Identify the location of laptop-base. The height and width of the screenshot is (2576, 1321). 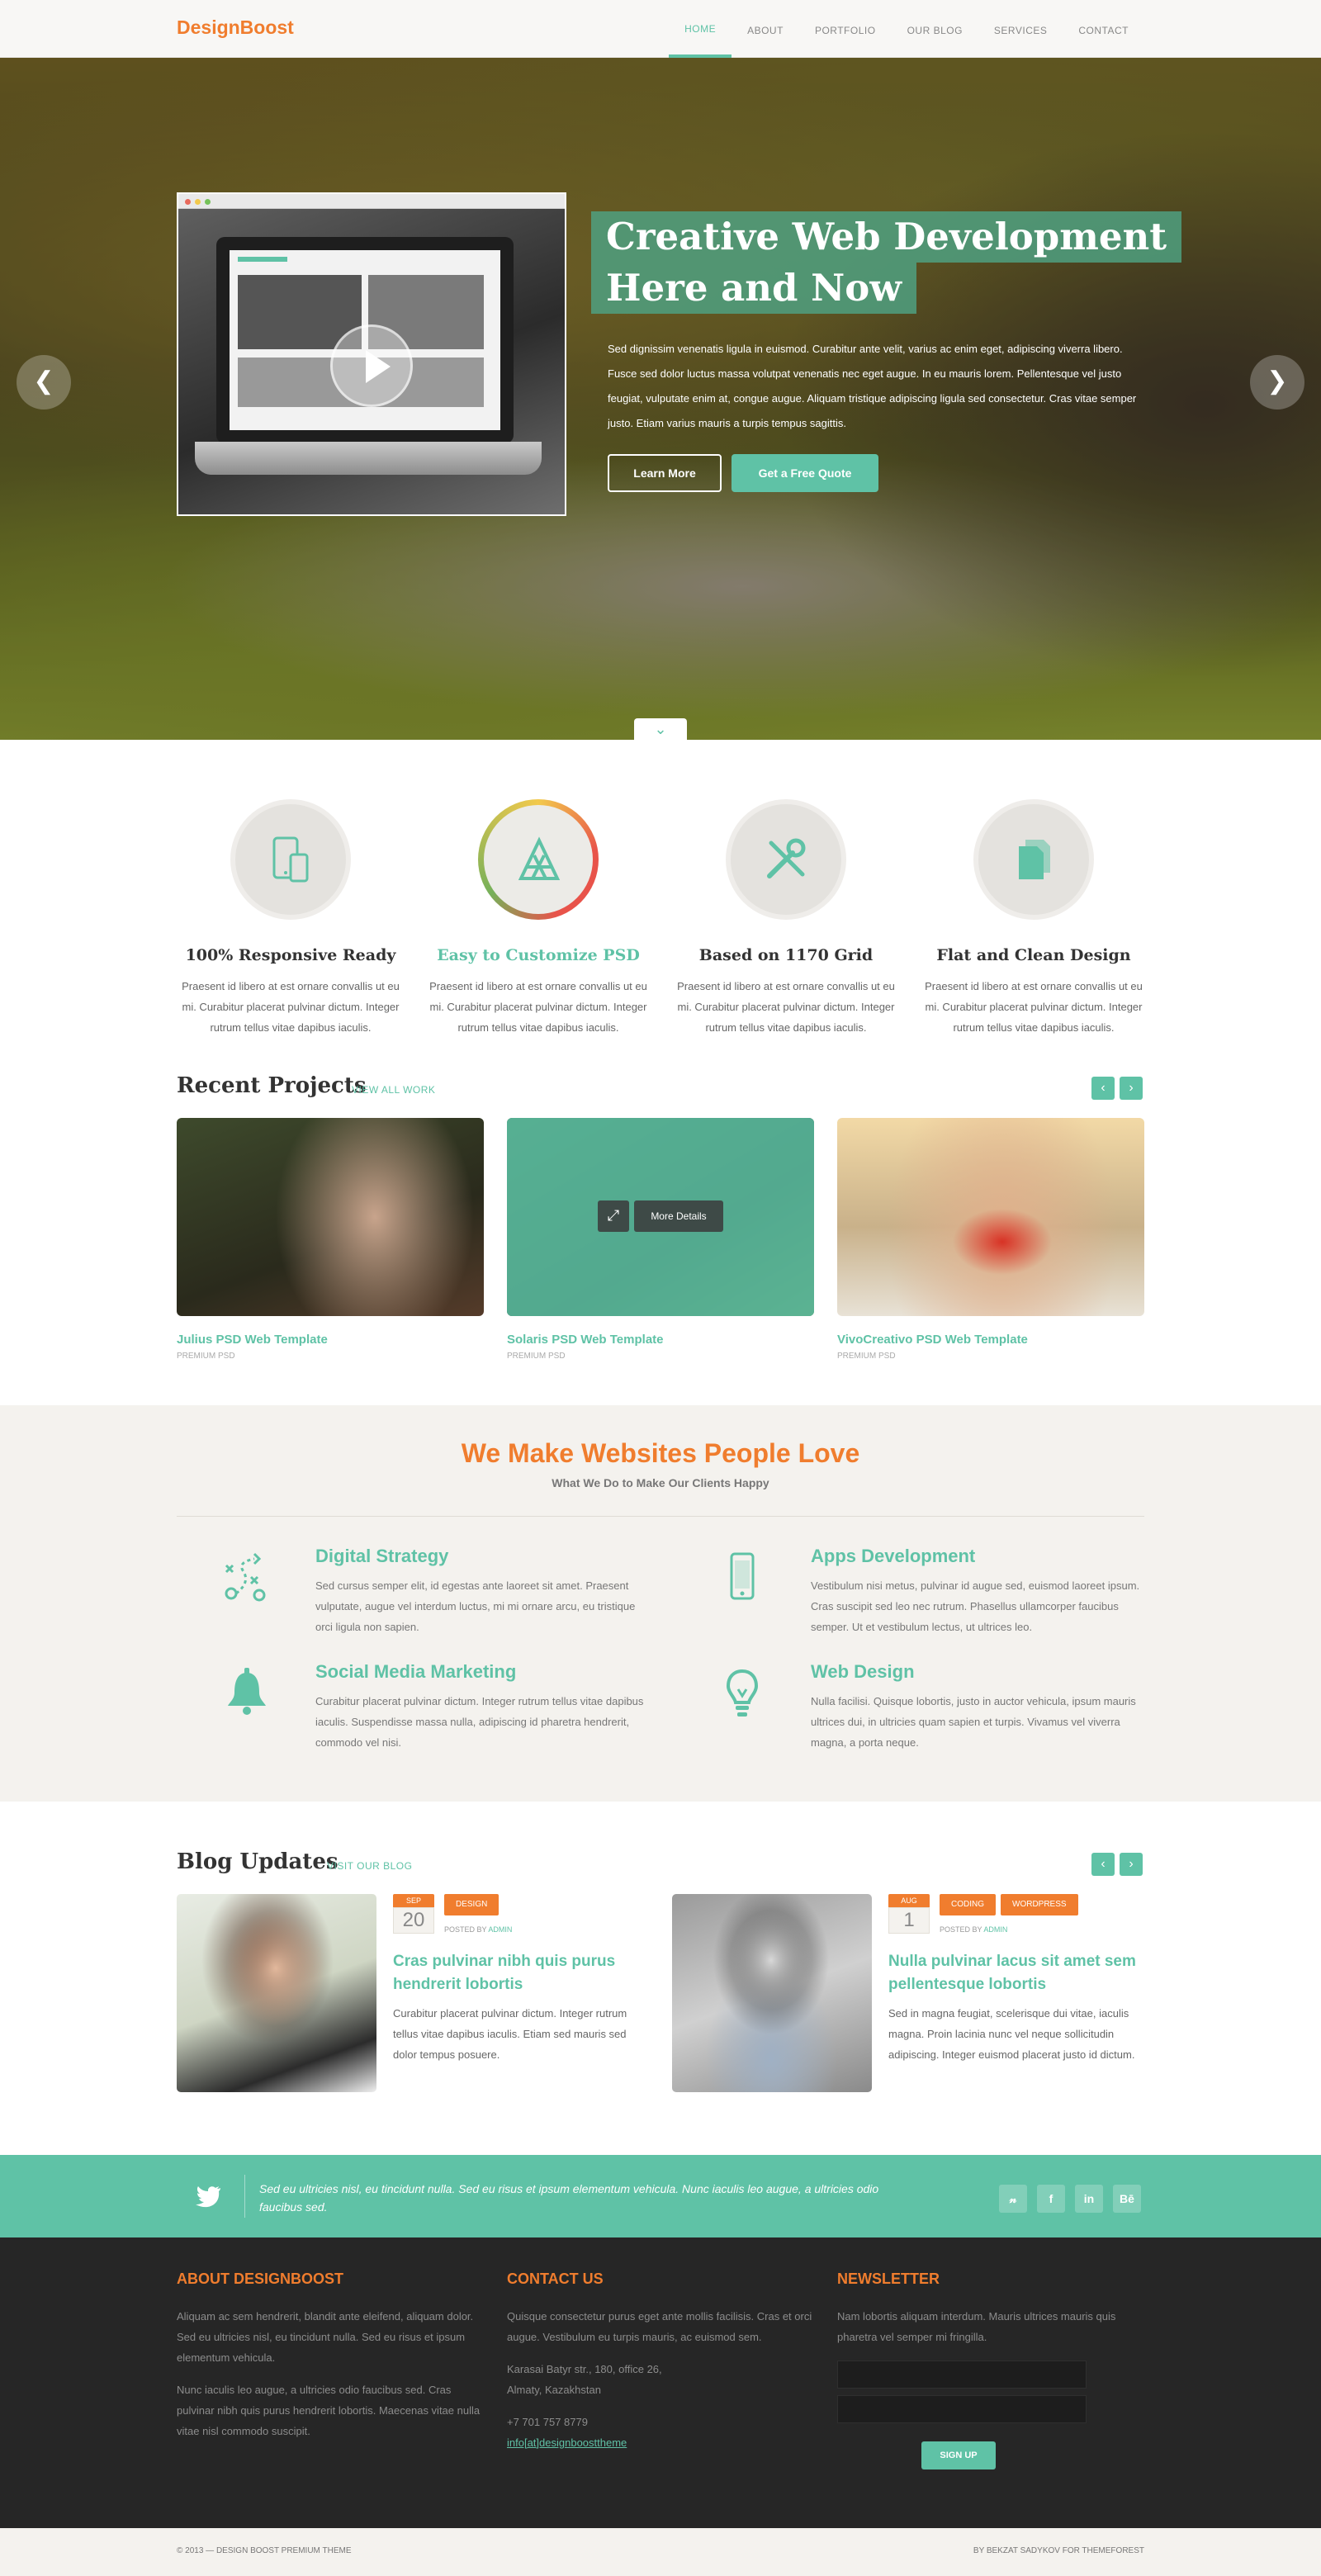
(369, 458).